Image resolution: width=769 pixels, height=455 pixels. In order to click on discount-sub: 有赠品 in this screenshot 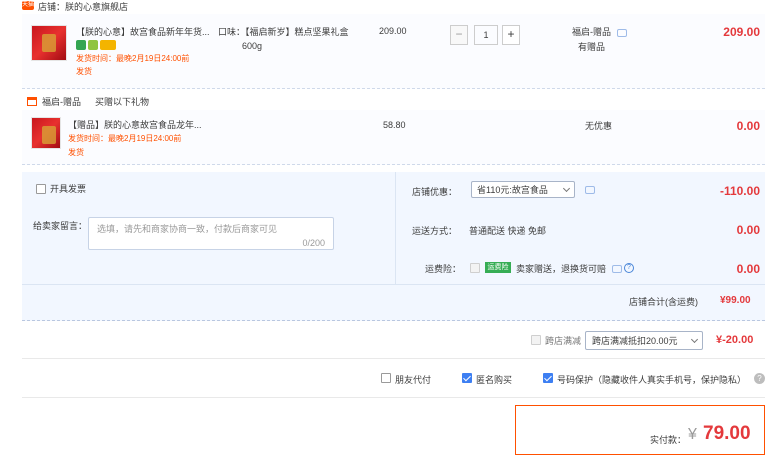, I will do `click(592, 47)`.